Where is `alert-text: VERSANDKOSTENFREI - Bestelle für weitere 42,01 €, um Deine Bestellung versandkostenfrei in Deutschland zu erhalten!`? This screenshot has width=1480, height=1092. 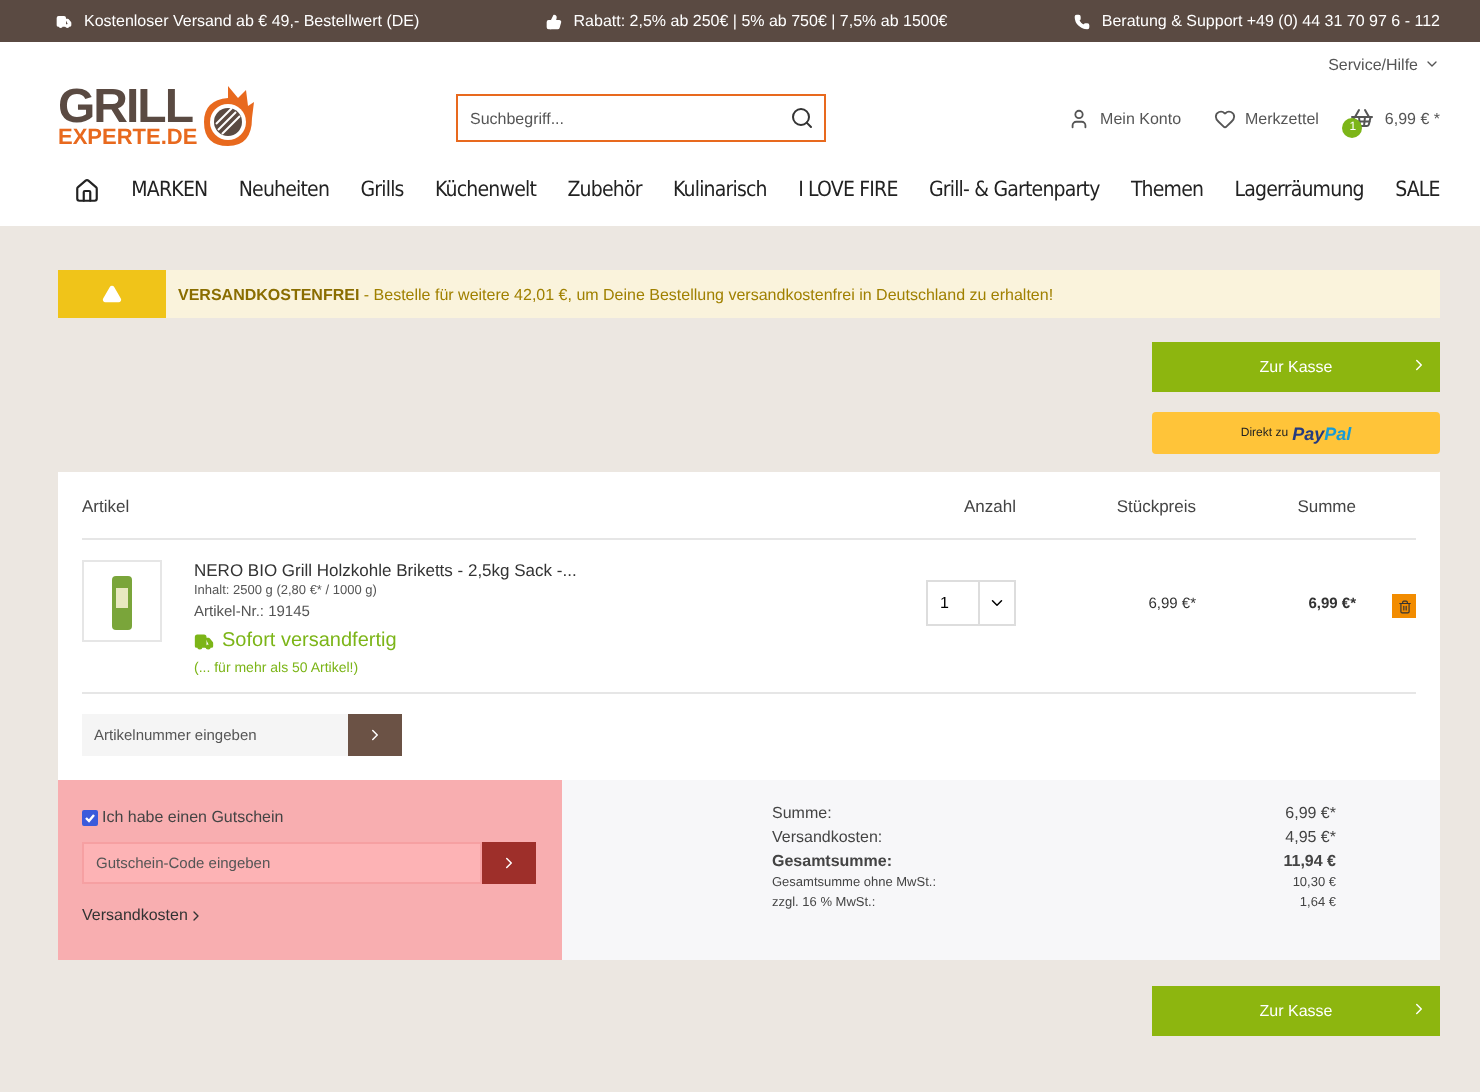
alert-text: VERSANDKOSTENFREI - Bestelle für weitere 42,01 €, um Deine Bestellung versandkostenfrei in Deutschland zu erhalten! is located at coordinates (615, 294).